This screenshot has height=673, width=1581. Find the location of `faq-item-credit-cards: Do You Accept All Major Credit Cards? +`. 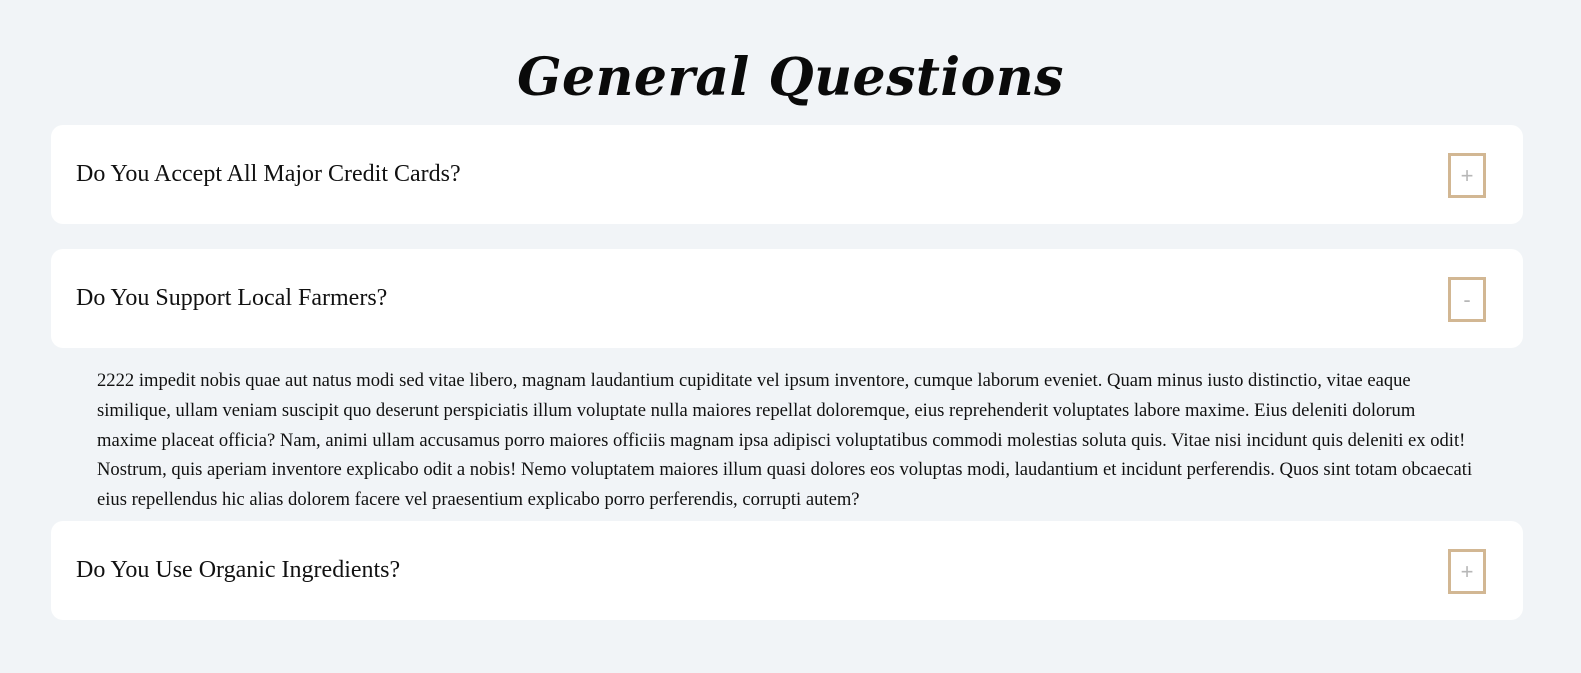

faq-item-credit-cards: Do You Accept All Major Credit Cards? + is located at coordinates (787, 174).